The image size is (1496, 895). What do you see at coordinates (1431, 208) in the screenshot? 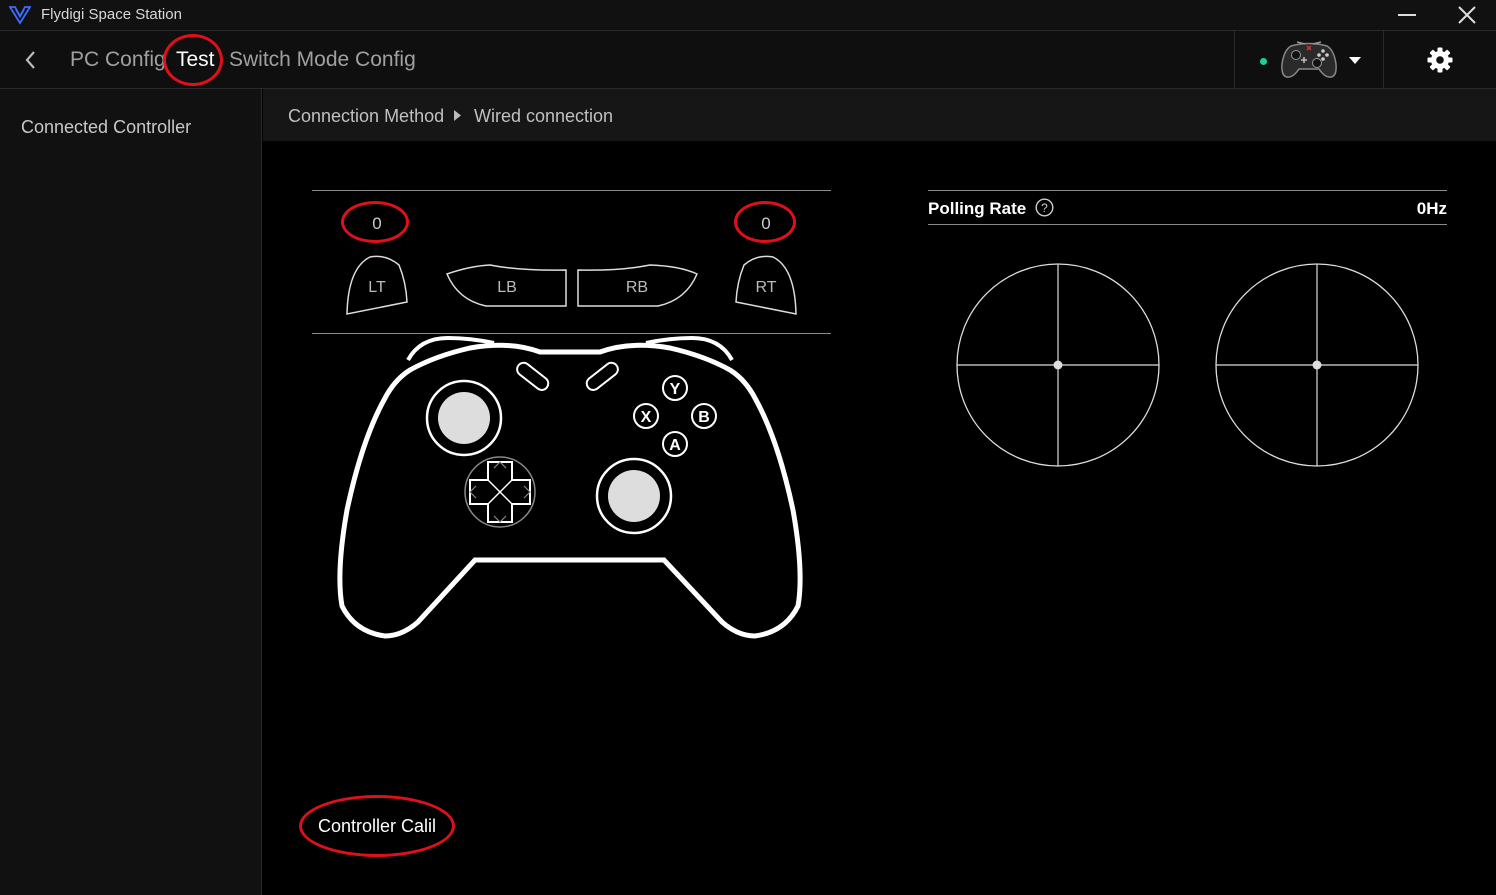
I see `polling-rate-value: 0Hz` at bounding box center [1431, 208].